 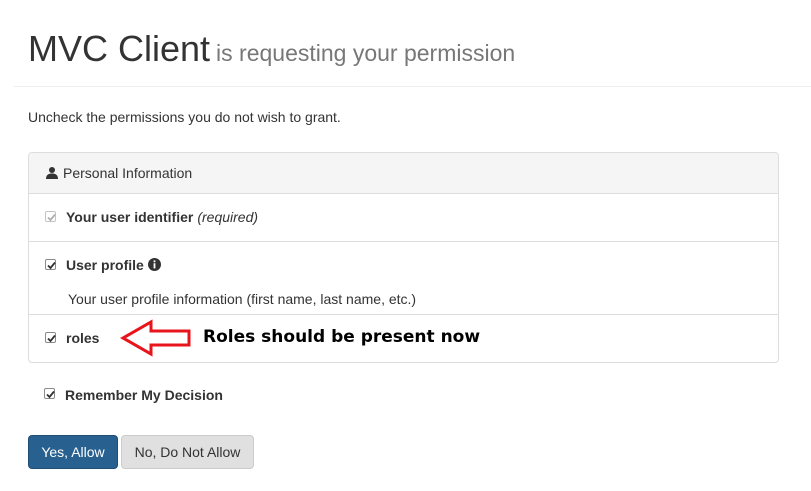 I want to click on scope-label-user-profile: User profile, so click(x=113, y=265).